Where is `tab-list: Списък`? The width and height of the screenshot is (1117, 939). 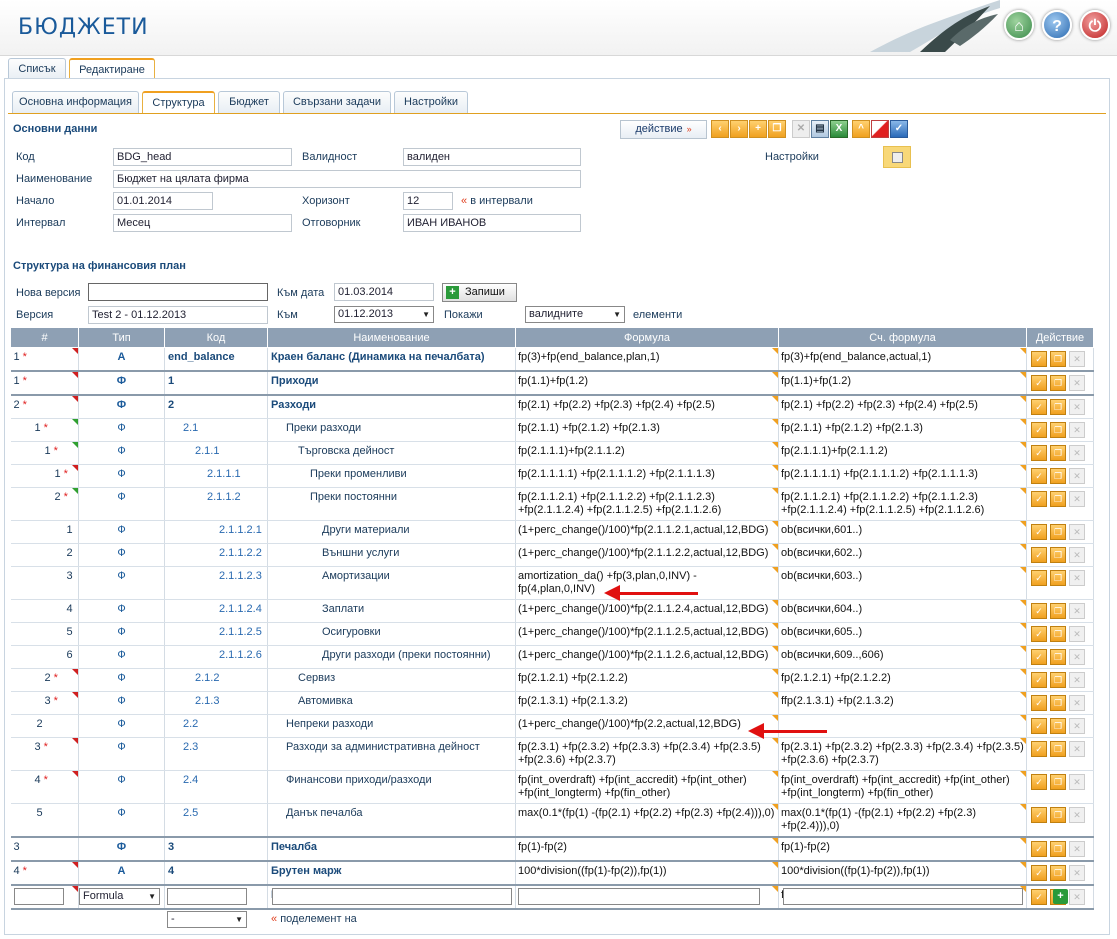 tab-list: Списък is located at coordinates (37, 69).